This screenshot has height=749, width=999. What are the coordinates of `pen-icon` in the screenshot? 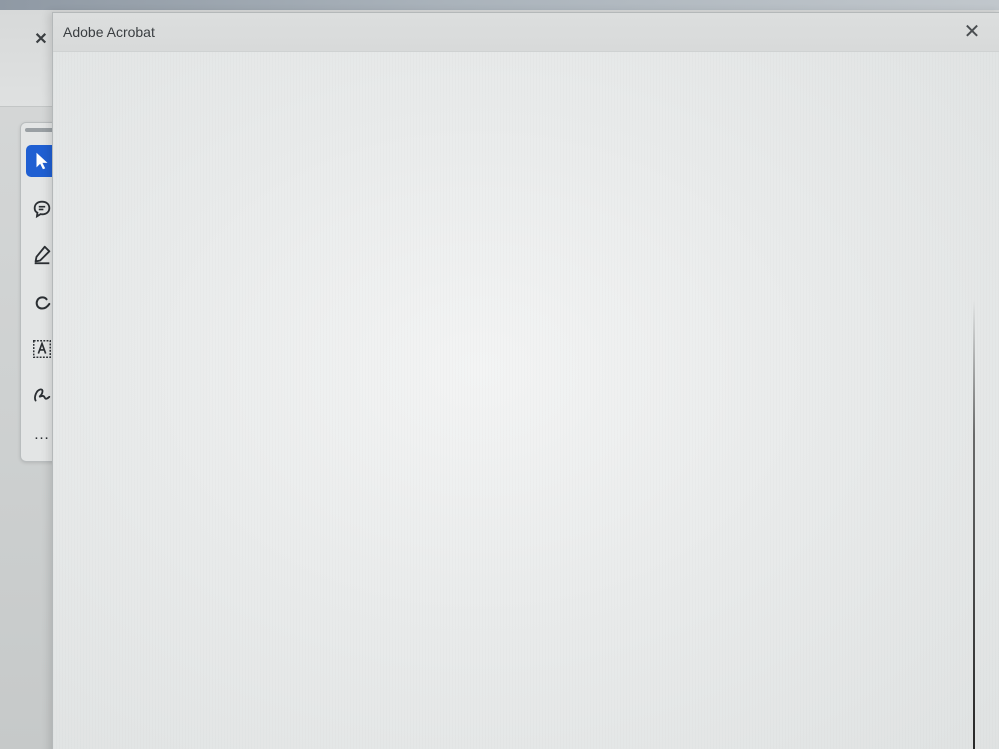 It's located at (42, 255).